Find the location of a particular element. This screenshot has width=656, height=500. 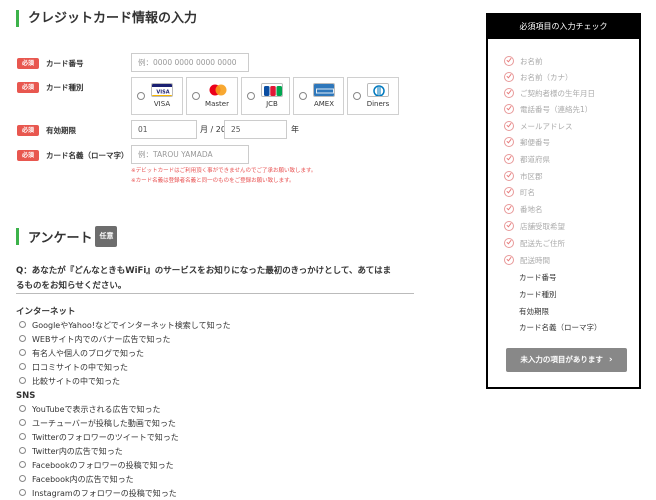

survey-title-text: アンケート is located at coordinates (60, 238).